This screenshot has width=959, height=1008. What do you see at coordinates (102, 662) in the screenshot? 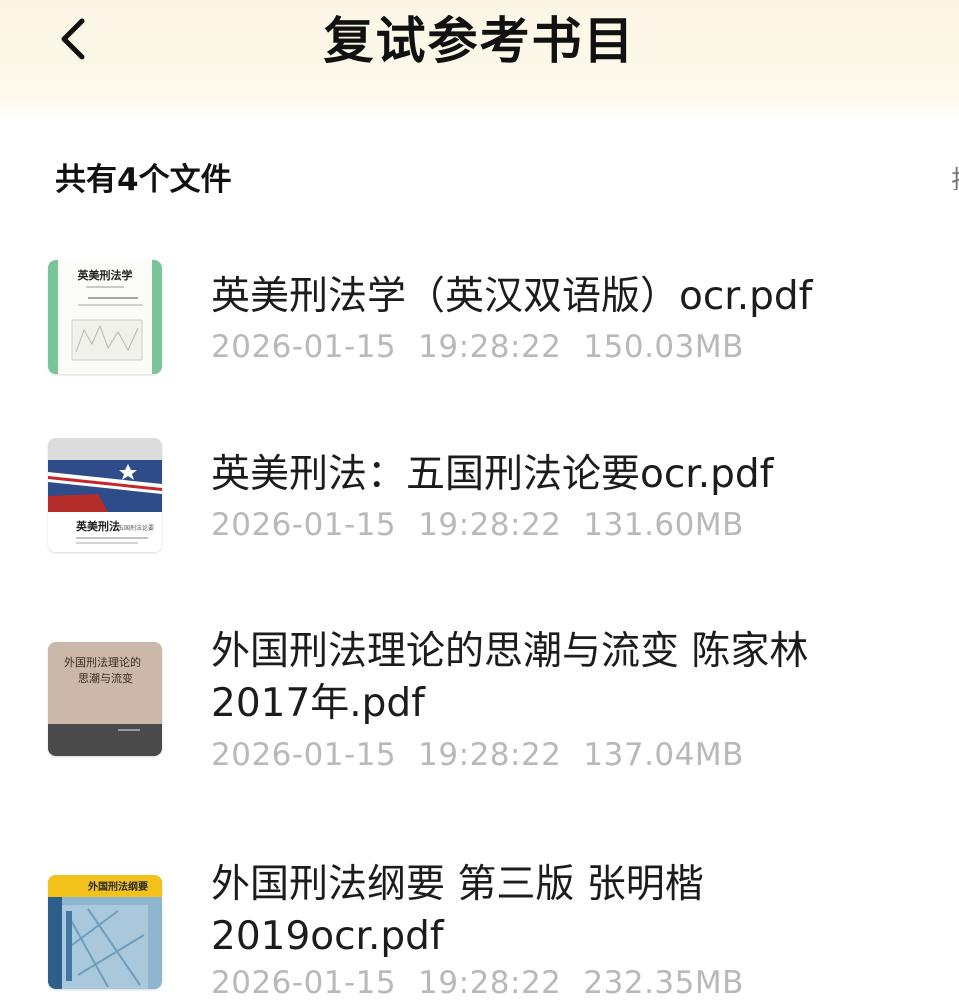
I see `thumb-title-line1: 外国刑法理论的` at bounding box center [102, 662].